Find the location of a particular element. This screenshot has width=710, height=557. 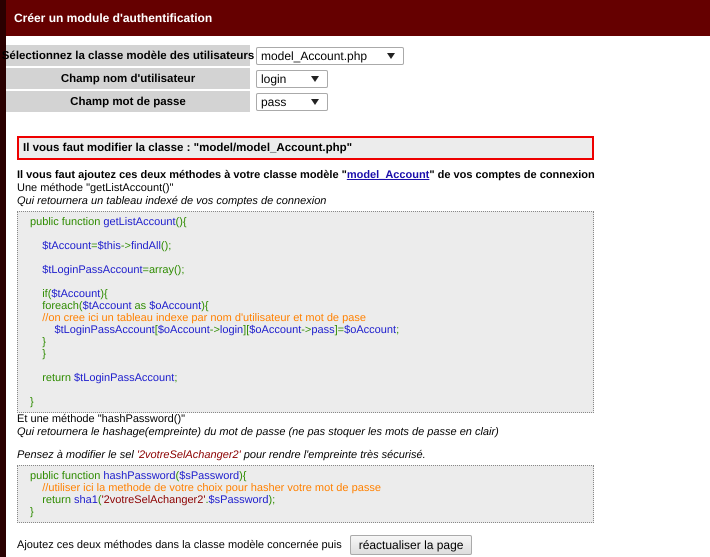

code-line: foreach($tAccount as $oAccount){ is located at coordinates (125, 306).